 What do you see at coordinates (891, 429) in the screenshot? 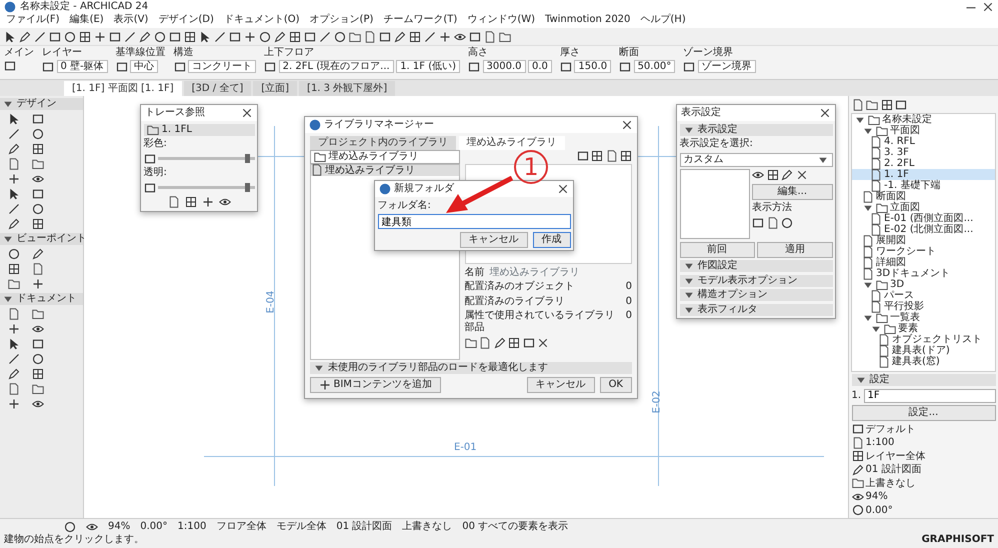
I see `property-item: デフォルト` at bounding box center [891, 429].